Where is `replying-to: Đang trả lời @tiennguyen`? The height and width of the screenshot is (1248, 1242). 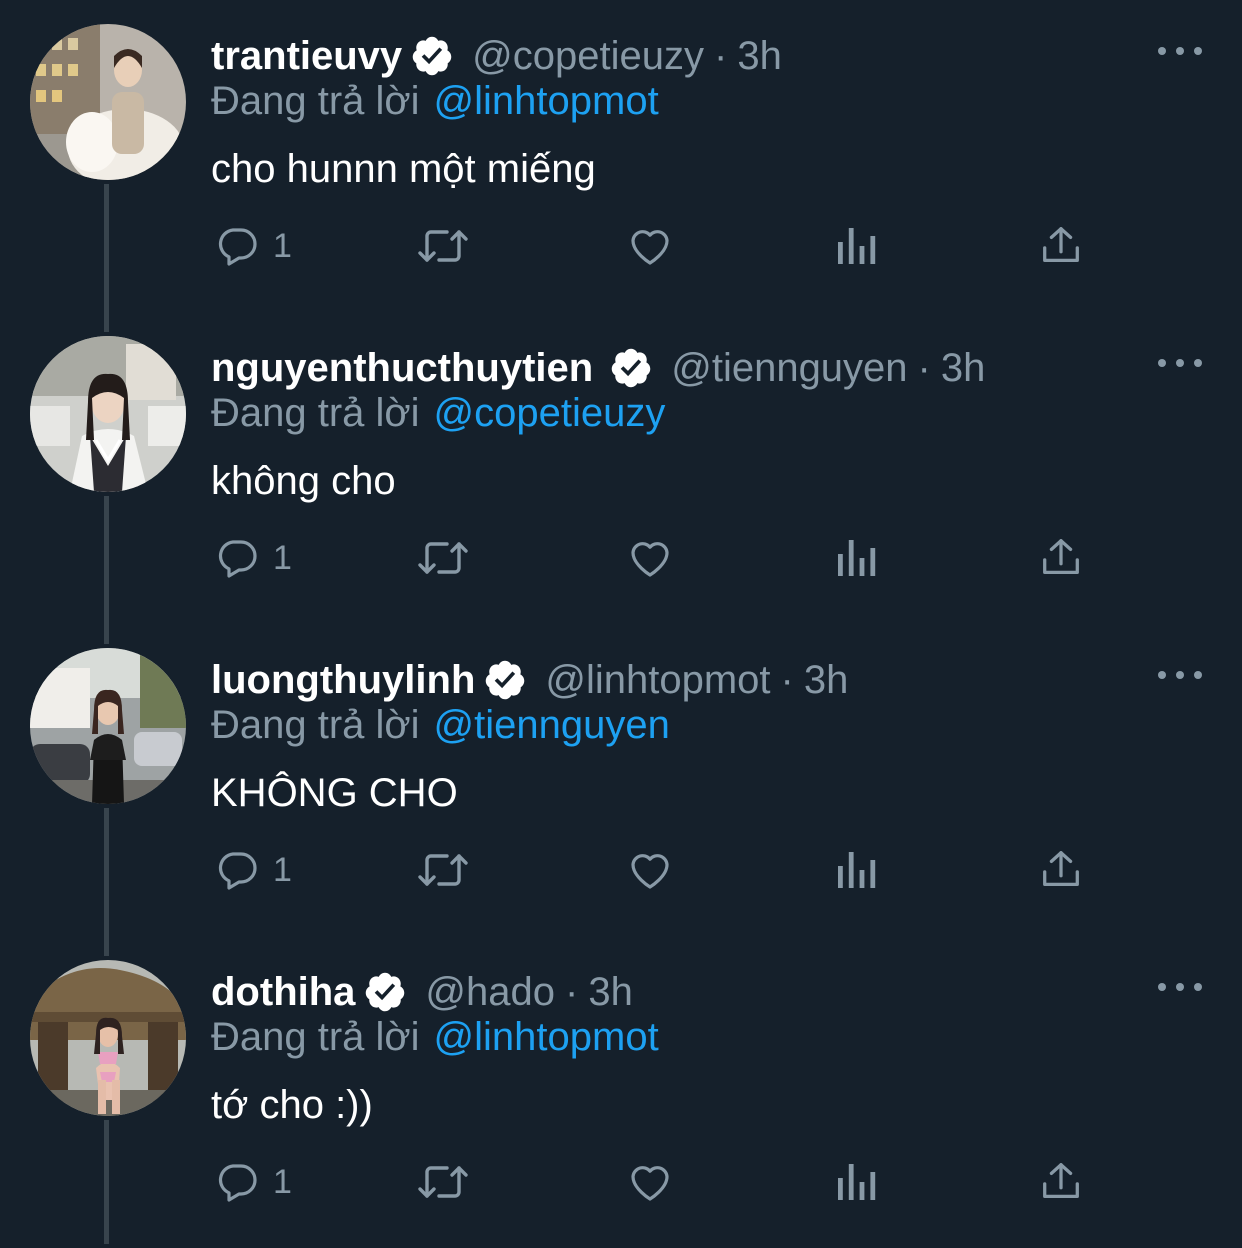
replying-to: Đang trả lời @tiennguyen is located at coordinates (440, 725).